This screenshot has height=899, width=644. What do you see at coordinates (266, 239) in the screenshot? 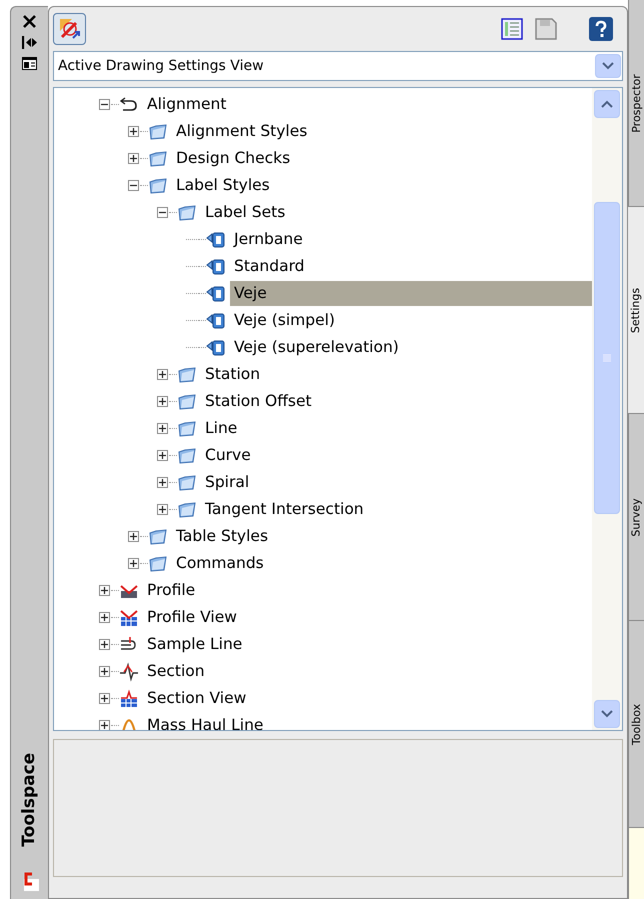
I see `tree-item: Jernbane` at bounding box center [266, 239].